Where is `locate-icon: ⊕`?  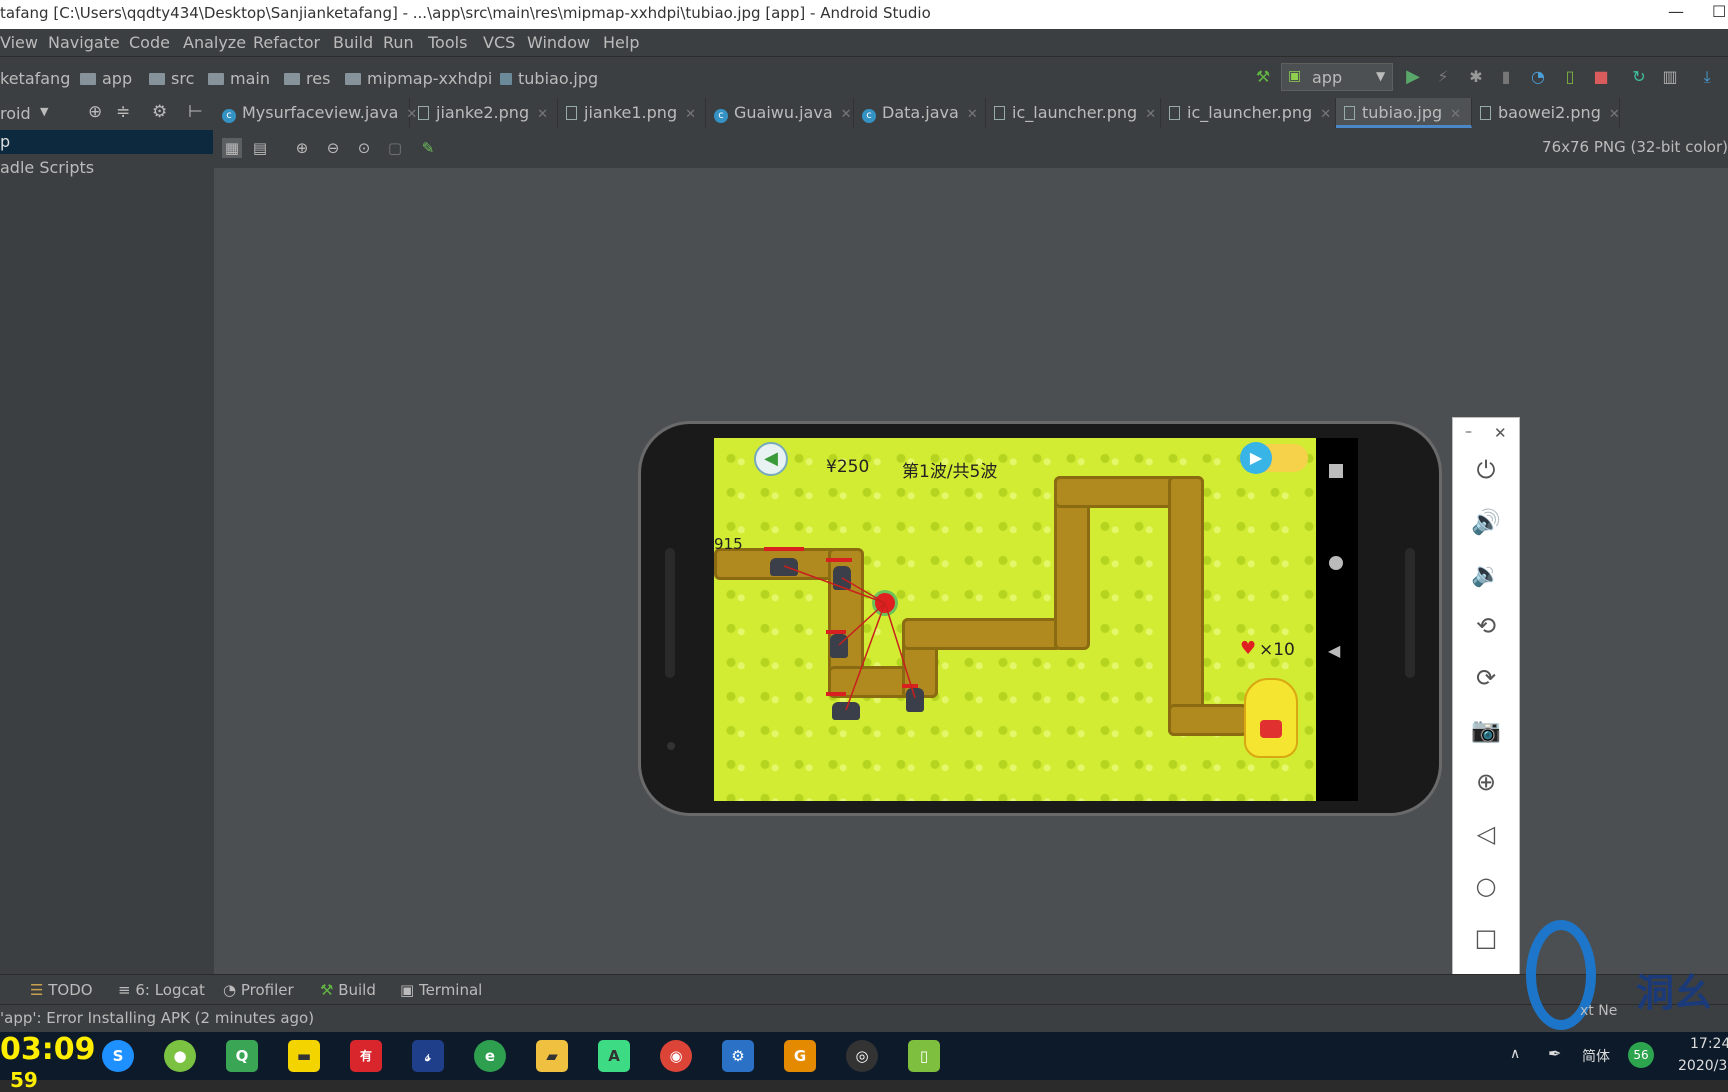
locate-icon: ⊕ is located at coordinates (95, 112).